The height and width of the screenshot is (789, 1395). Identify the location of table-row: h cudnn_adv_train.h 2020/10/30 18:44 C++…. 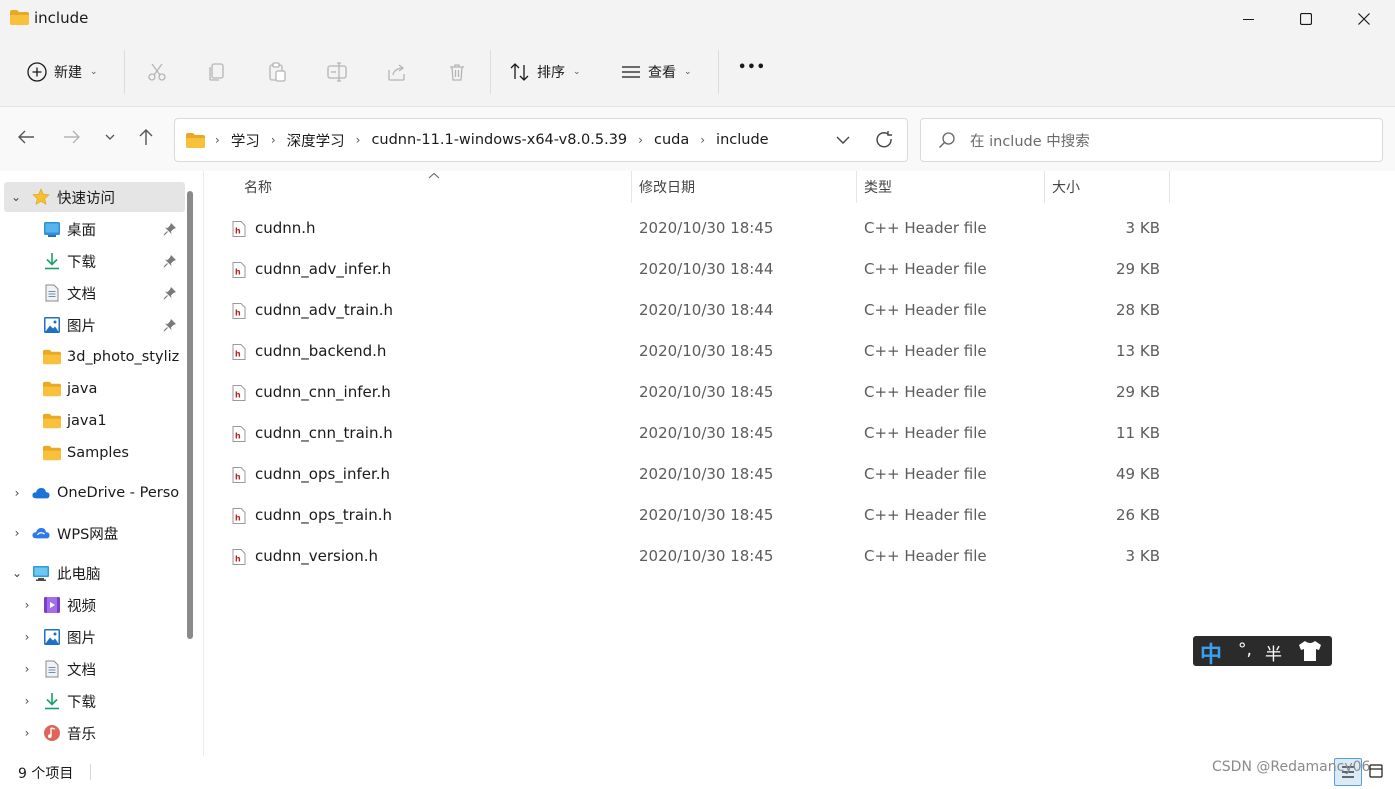
(701, 310).